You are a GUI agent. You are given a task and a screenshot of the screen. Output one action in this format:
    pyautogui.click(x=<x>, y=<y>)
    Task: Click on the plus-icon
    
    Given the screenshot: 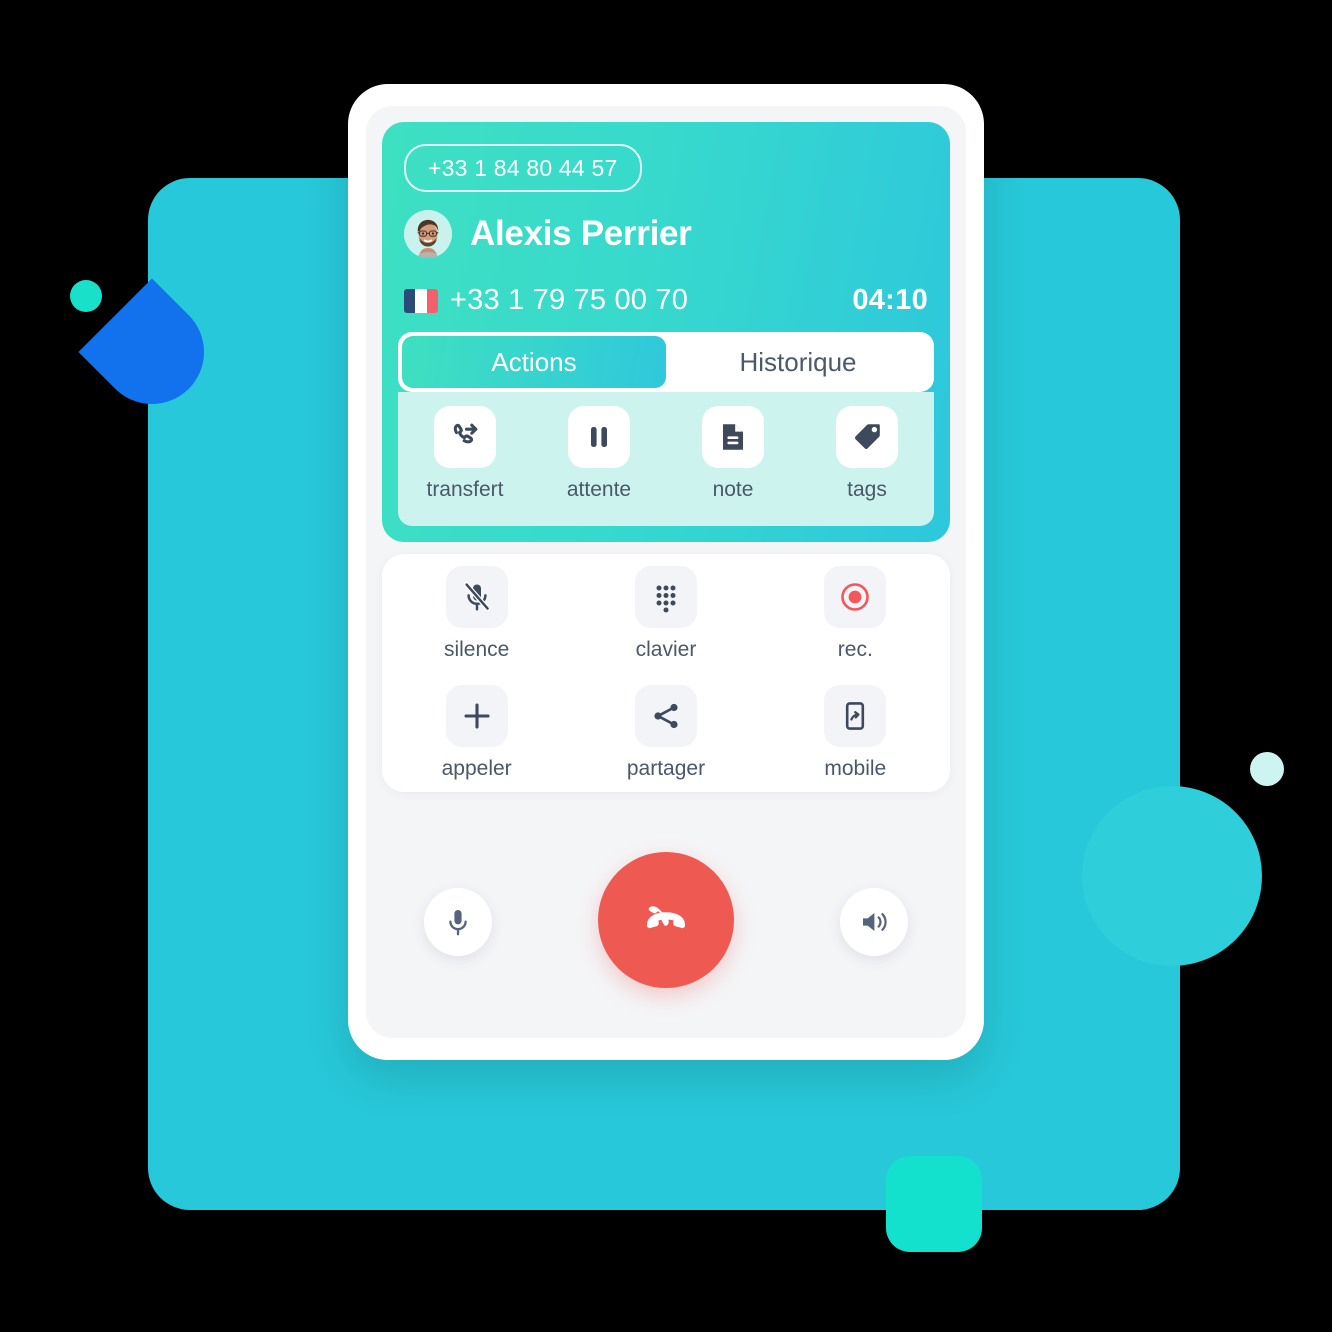 What is the action you would take?
    pyautogui.click(x=477, y=715)
    